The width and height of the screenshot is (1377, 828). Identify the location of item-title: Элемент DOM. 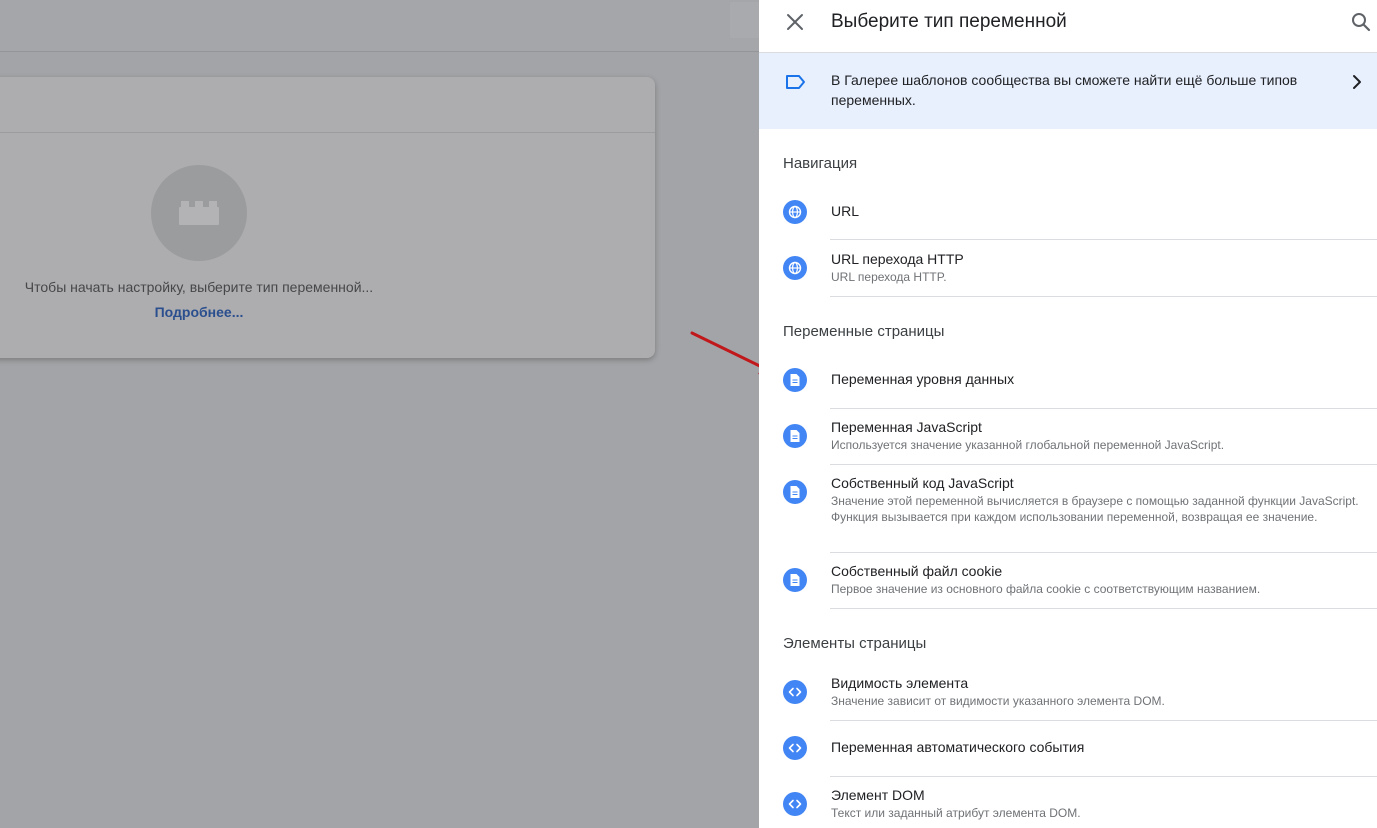
(878, 795).